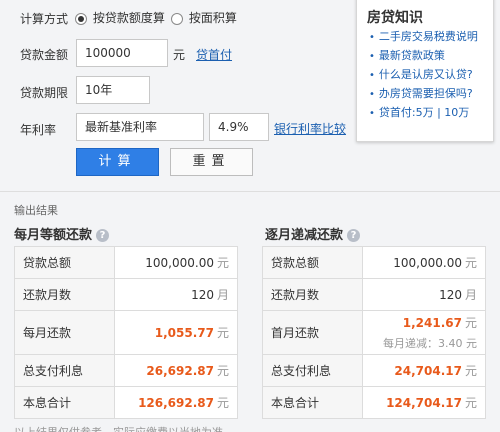 This screenshot has width=500, height=432. Describe the element at coordinates (304, 235) in the screenshot. I see `decreasing-payment-title-text: 逐月递减还款` at that location.